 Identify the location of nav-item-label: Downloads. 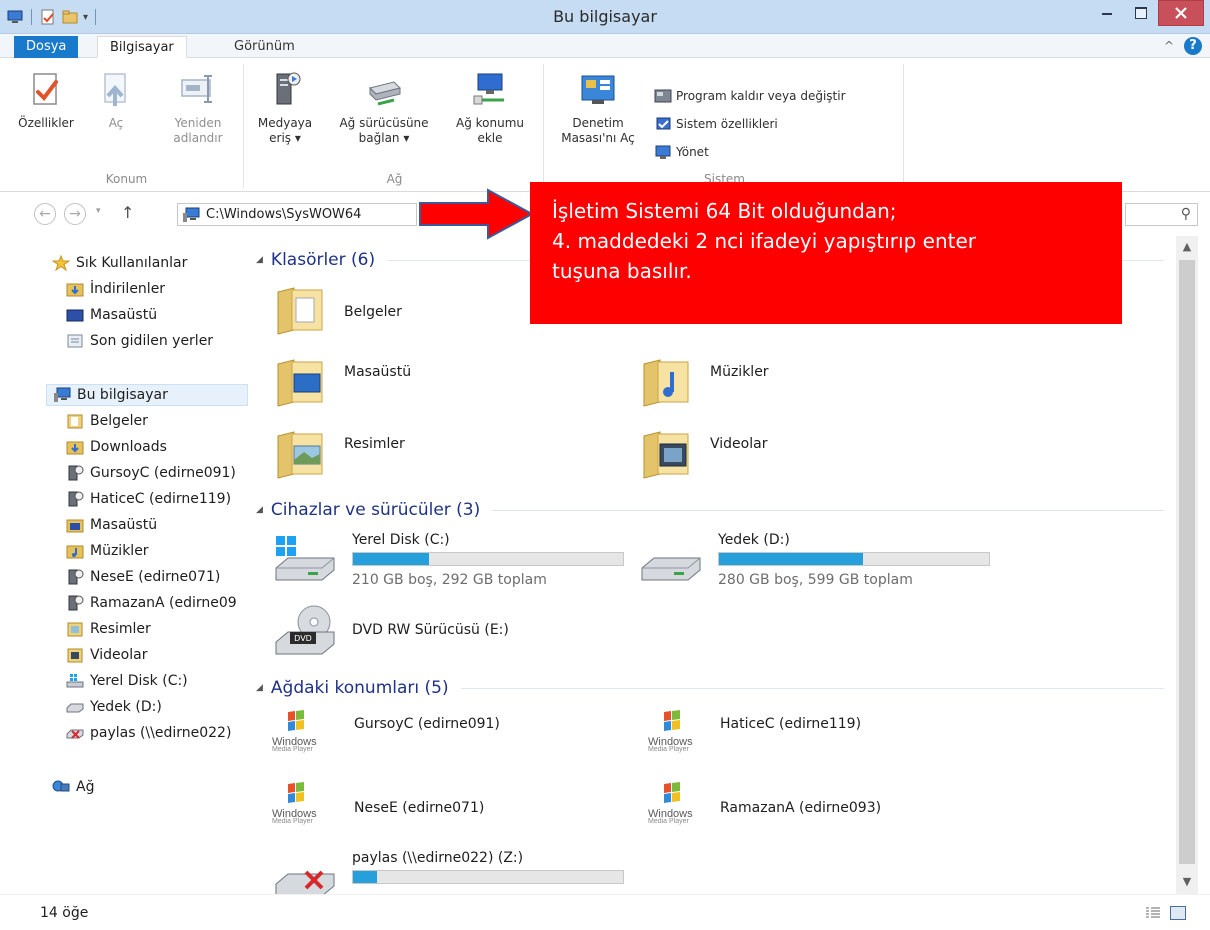
(128, 447).